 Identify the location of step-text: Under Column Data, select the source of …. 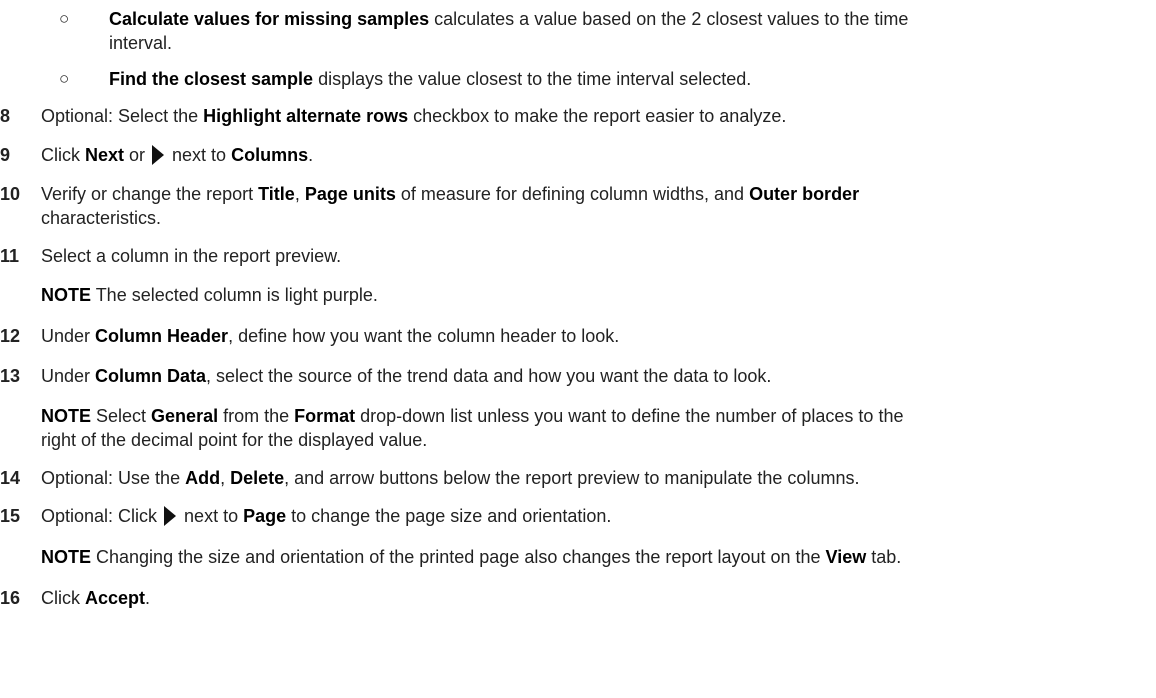
(406, 376).